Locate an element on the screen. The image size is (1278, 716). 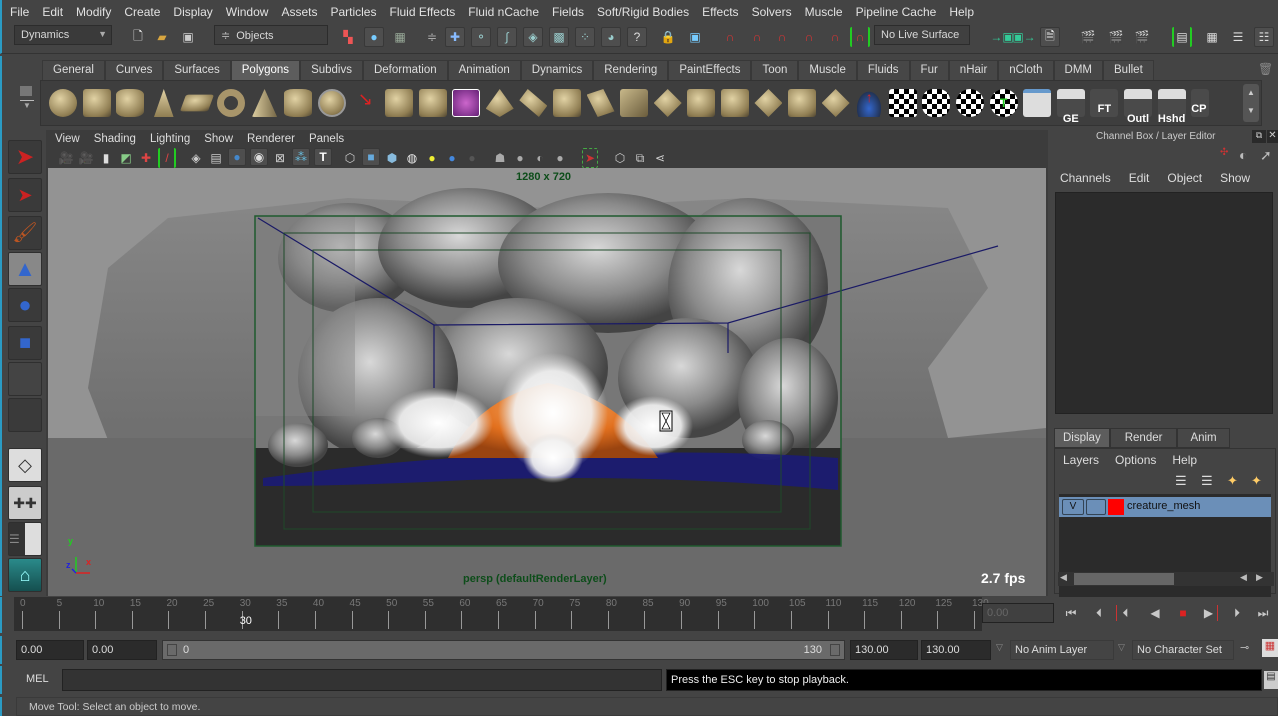
character-set-dropdown: No Character Set is located at coordinates (1183, 650).